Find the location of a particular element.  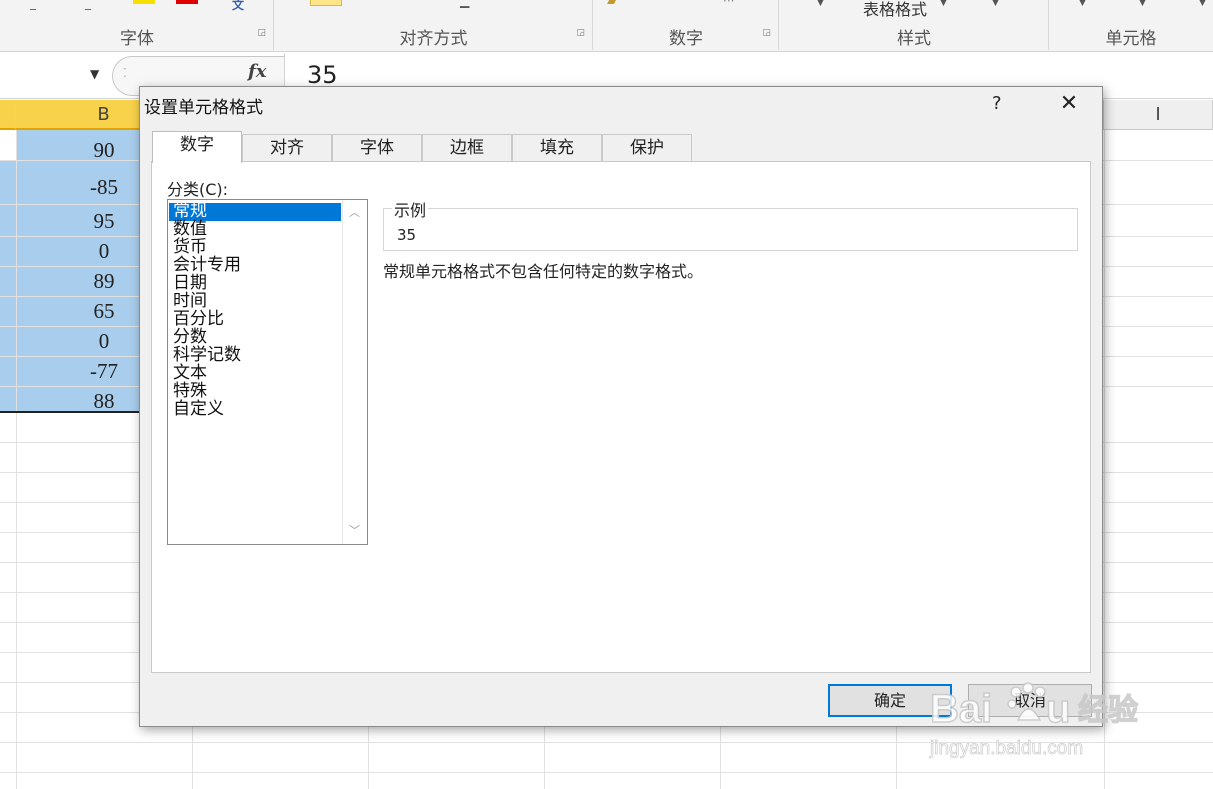

category-scrollbar: ︿ ﹀ is located at coordinates (354, 372).